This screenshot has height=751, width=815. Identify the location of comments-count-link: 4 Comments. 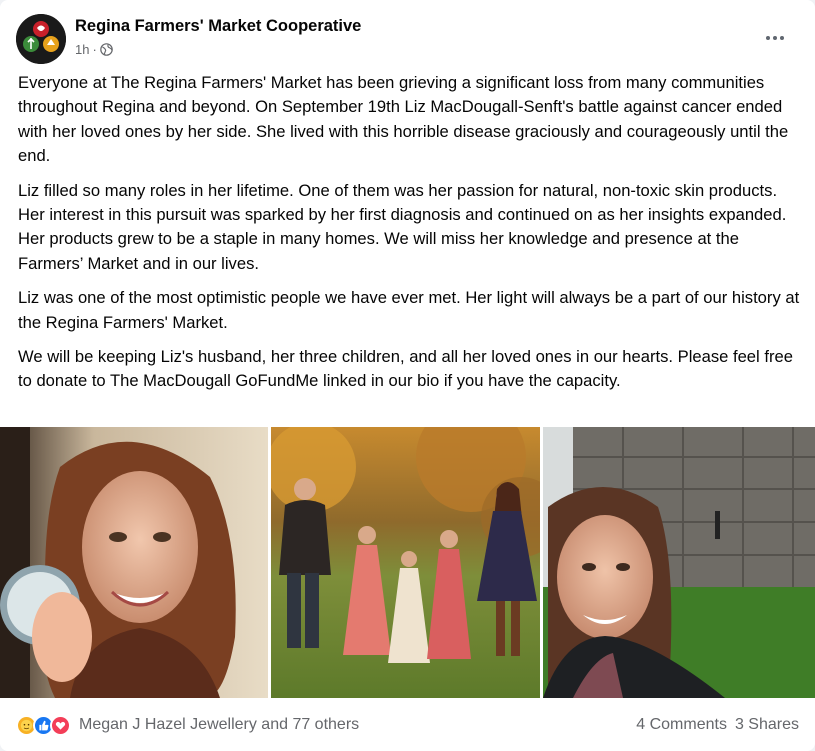
(681, 725).